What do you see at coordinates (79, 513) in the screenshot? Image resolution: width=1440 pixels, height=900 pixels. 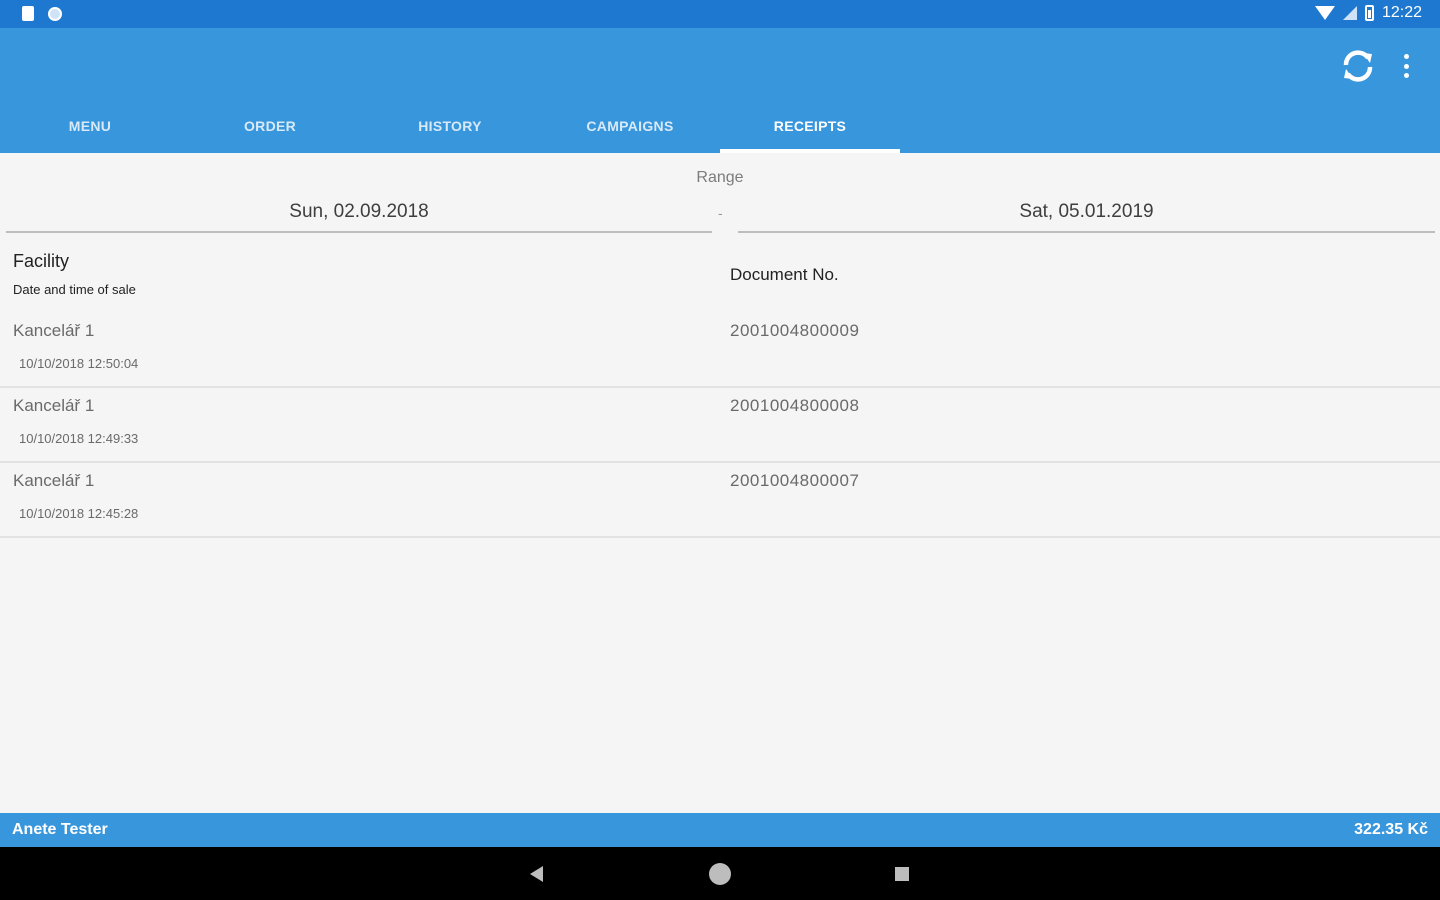 I see `receipt-datetime: 10/10/2018 12:45:28` at bounding box center [79, 513].